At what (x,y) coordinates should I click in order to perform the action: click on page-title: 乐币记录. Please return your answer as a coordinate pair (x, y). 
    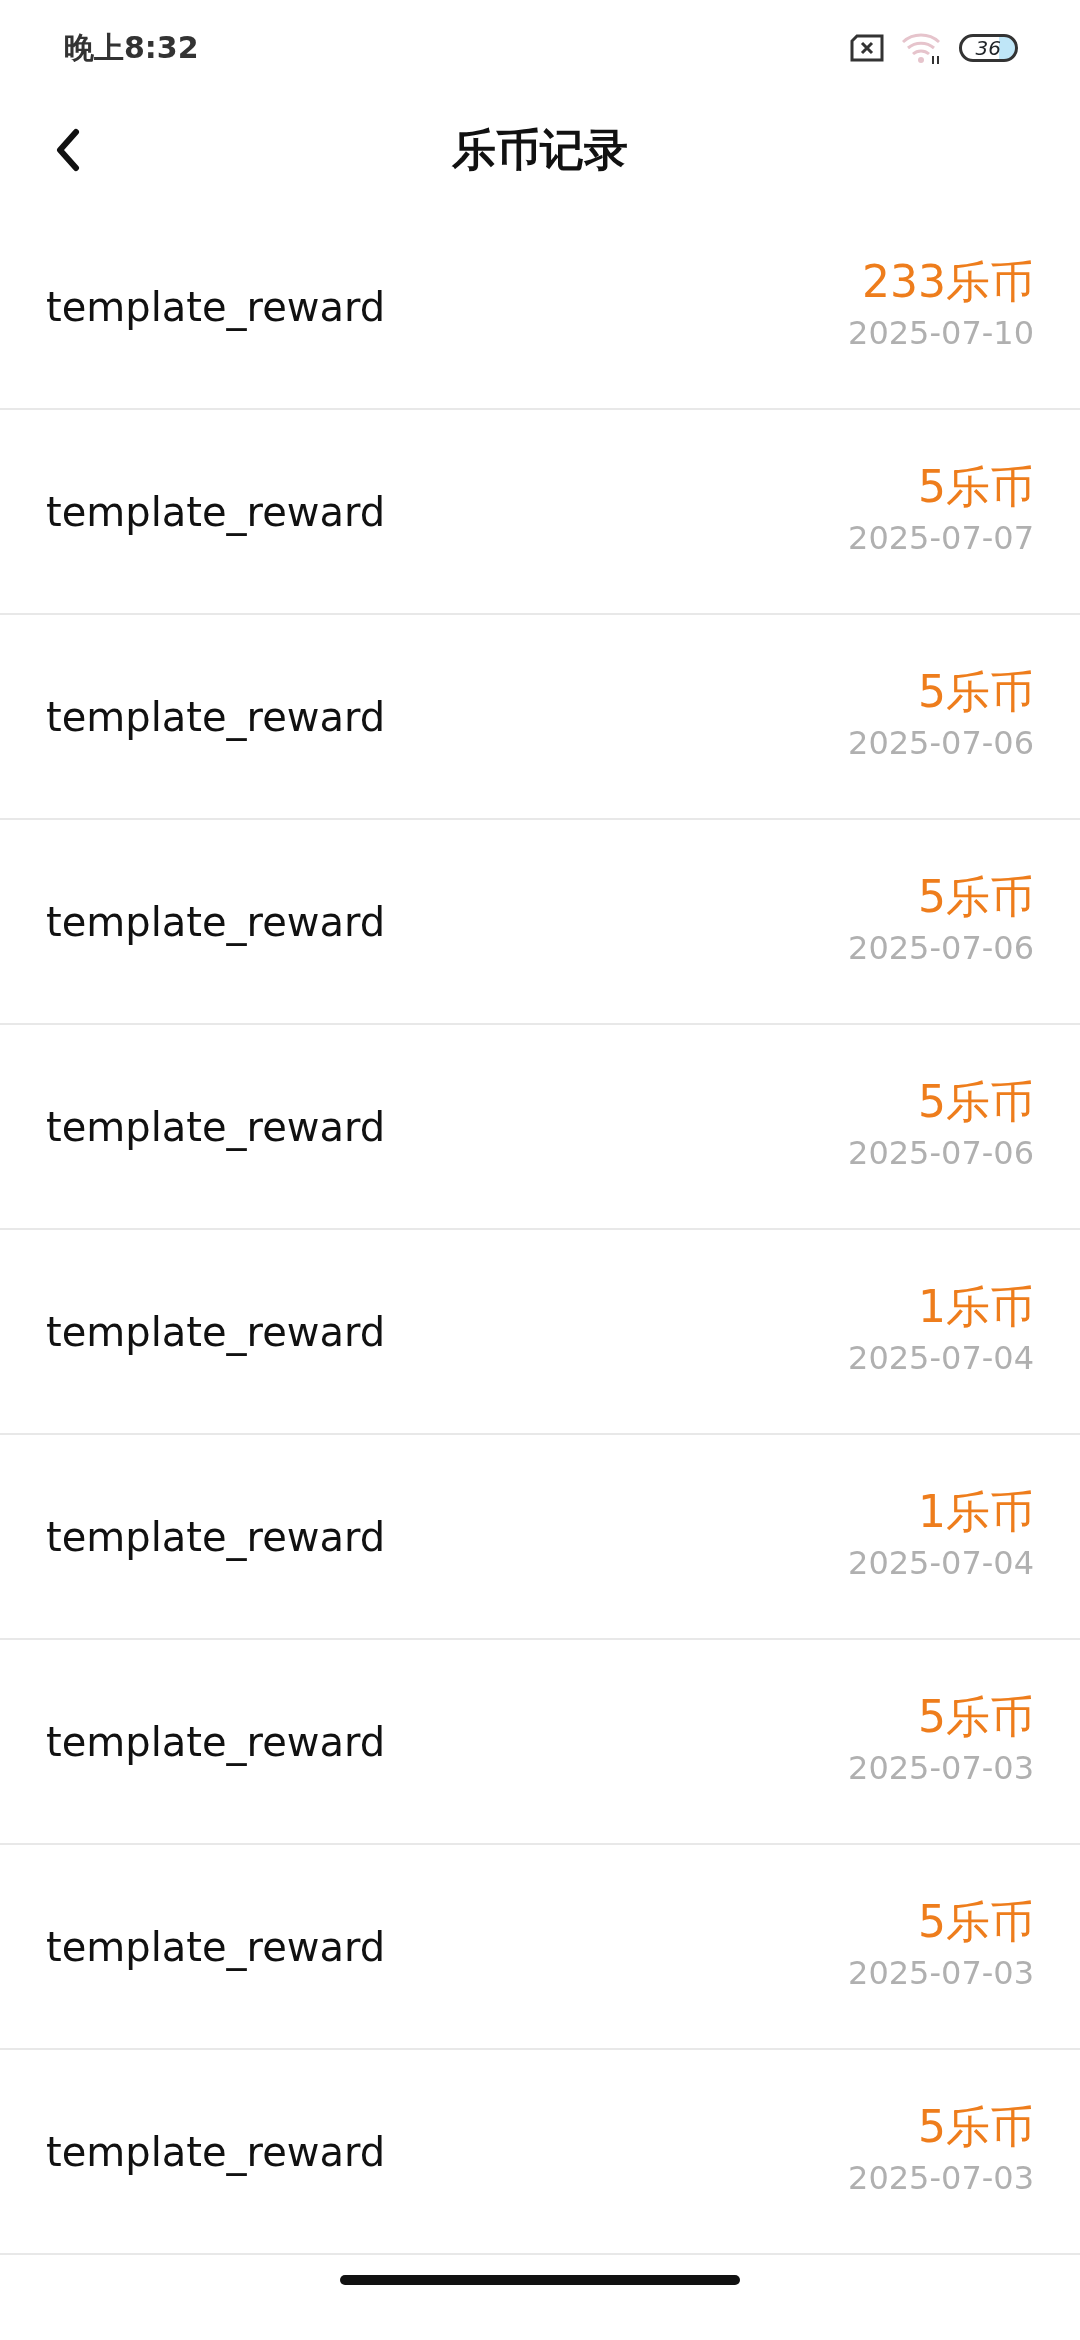
    Looking at the image, I should click on (540, 150).